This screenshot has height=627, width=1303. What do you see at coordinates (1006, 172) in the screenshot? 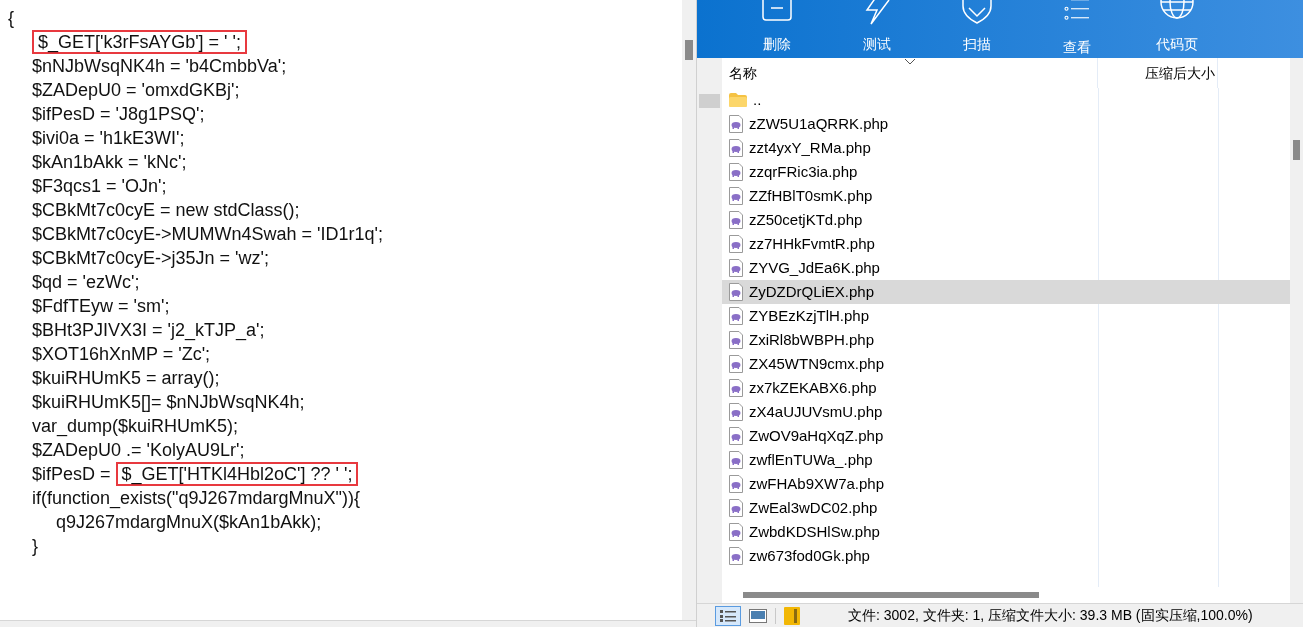
I see `file-row: zzqrFRic3ia.php` at bounding box center [1006, 172].